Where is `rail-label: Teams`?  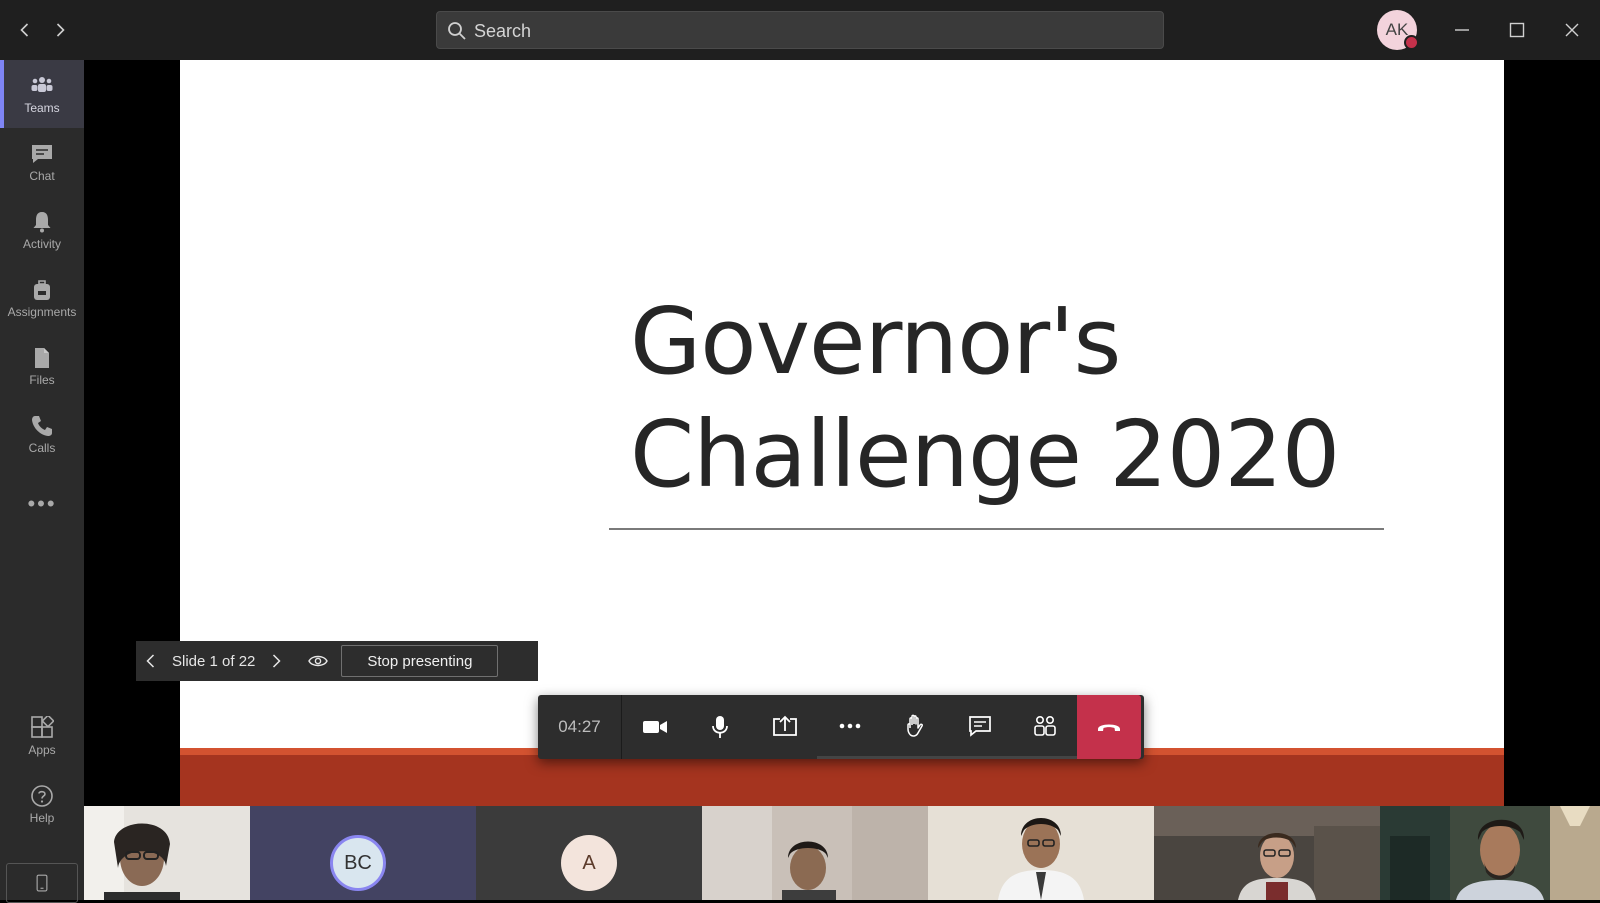
rail-label: Teams is located at coordinates (42, 107).